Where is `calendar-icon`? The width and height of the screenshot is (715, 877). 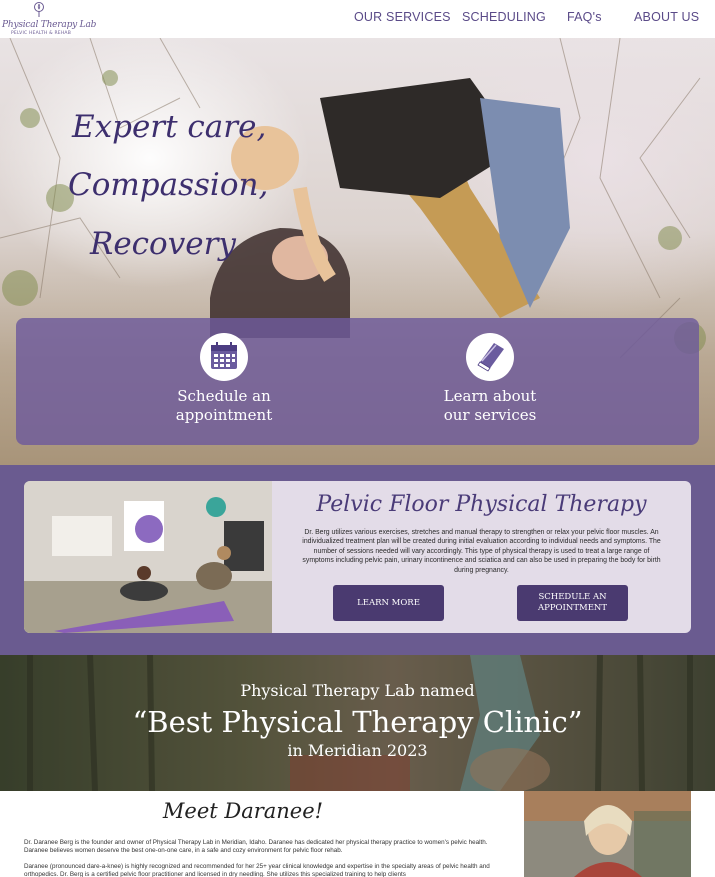
calendar-icon is located at coordinates (224, 357).